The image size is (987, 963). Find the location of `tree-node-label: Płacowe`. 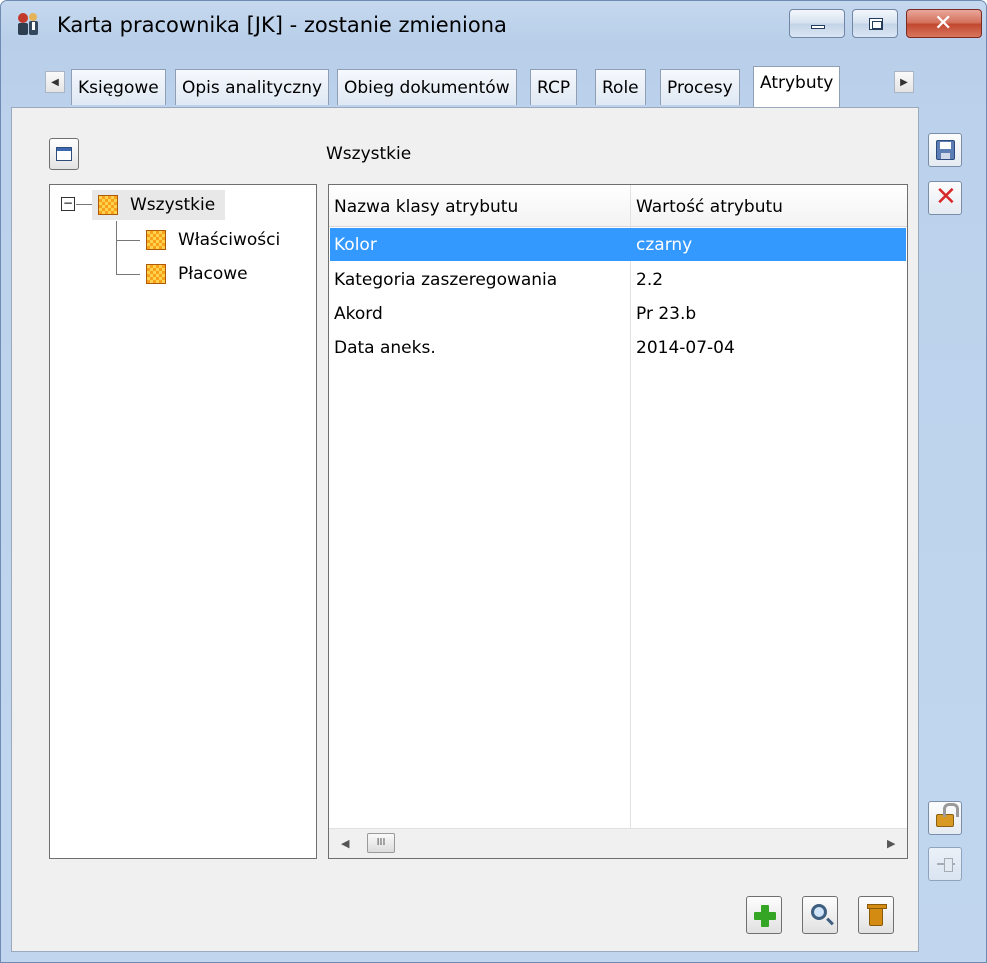

tree-node-label: Płacowe is located at coordinates (213, 274).